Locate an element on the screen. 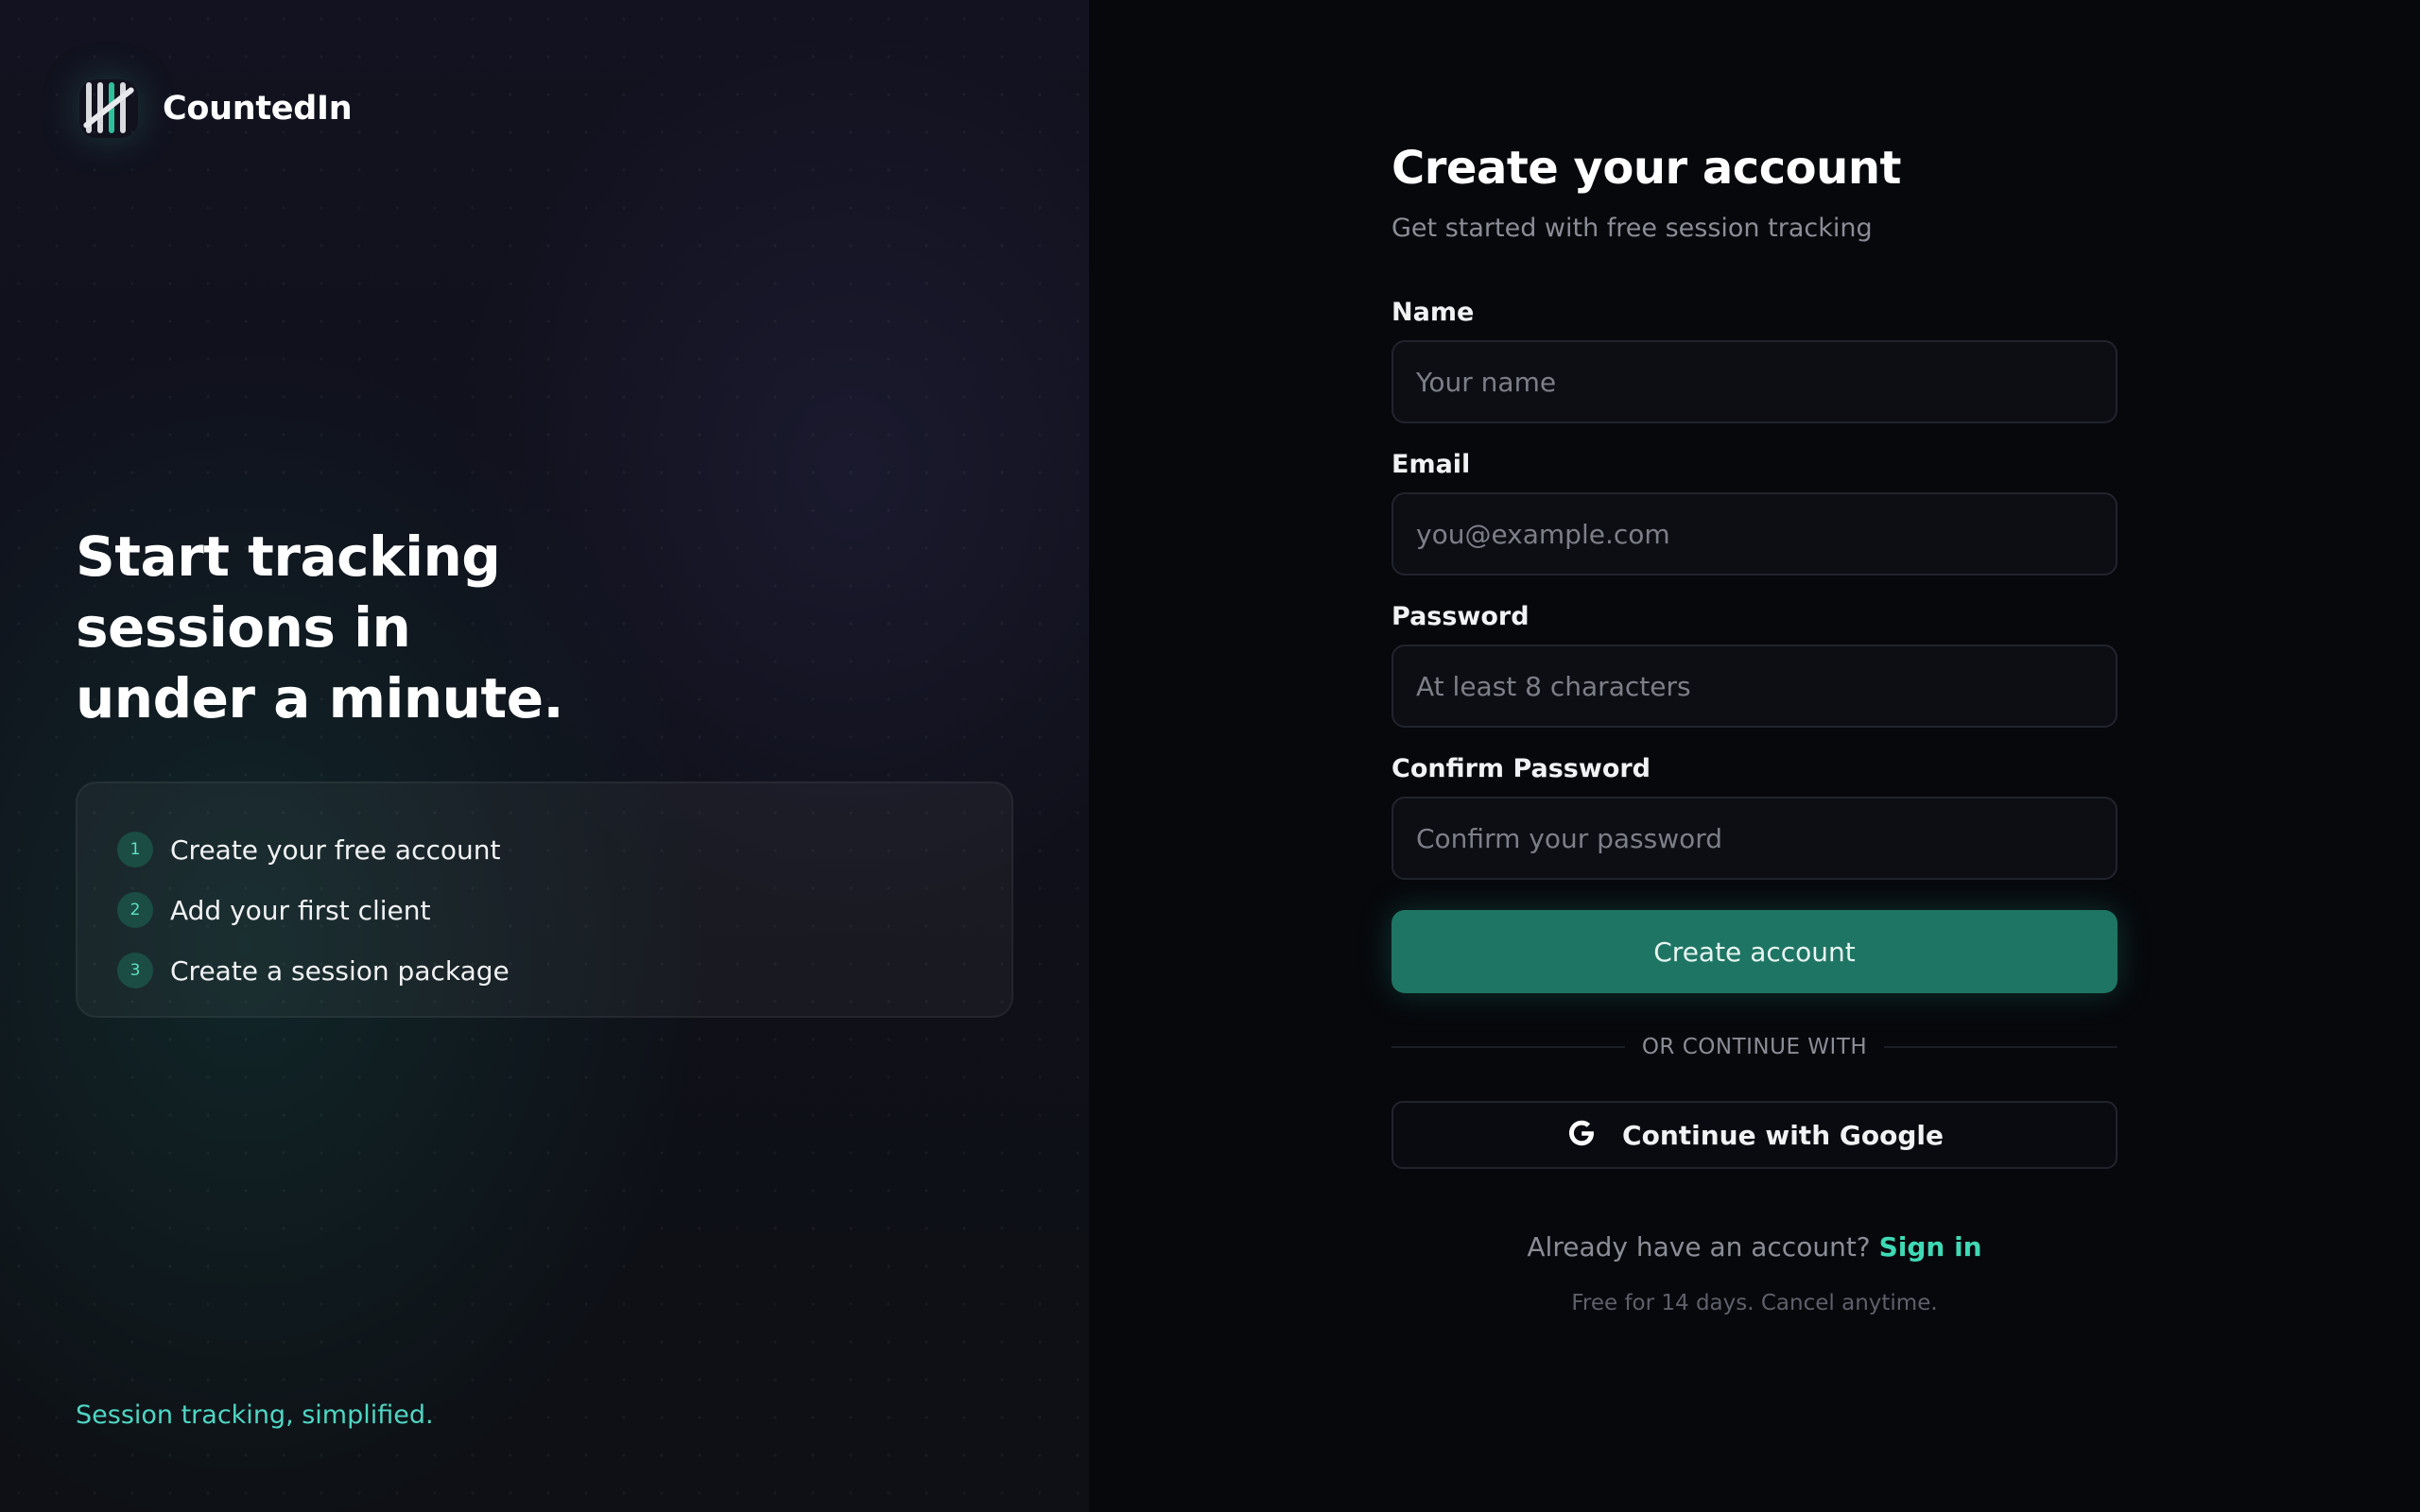  step-number-badge: 1 is located at coordinates (135, 850).